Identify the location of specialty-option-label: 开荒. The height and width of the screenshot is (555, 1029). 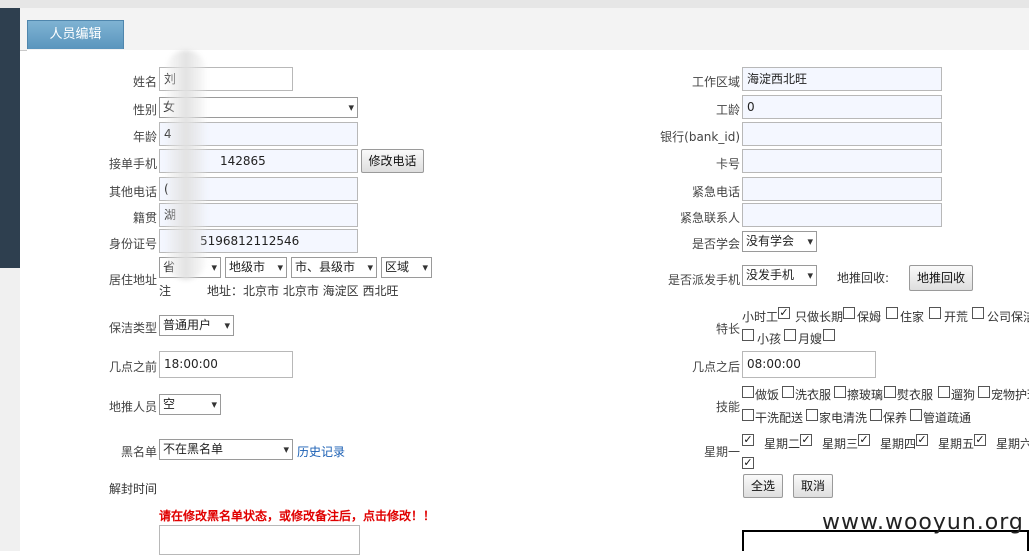
(956, 317).